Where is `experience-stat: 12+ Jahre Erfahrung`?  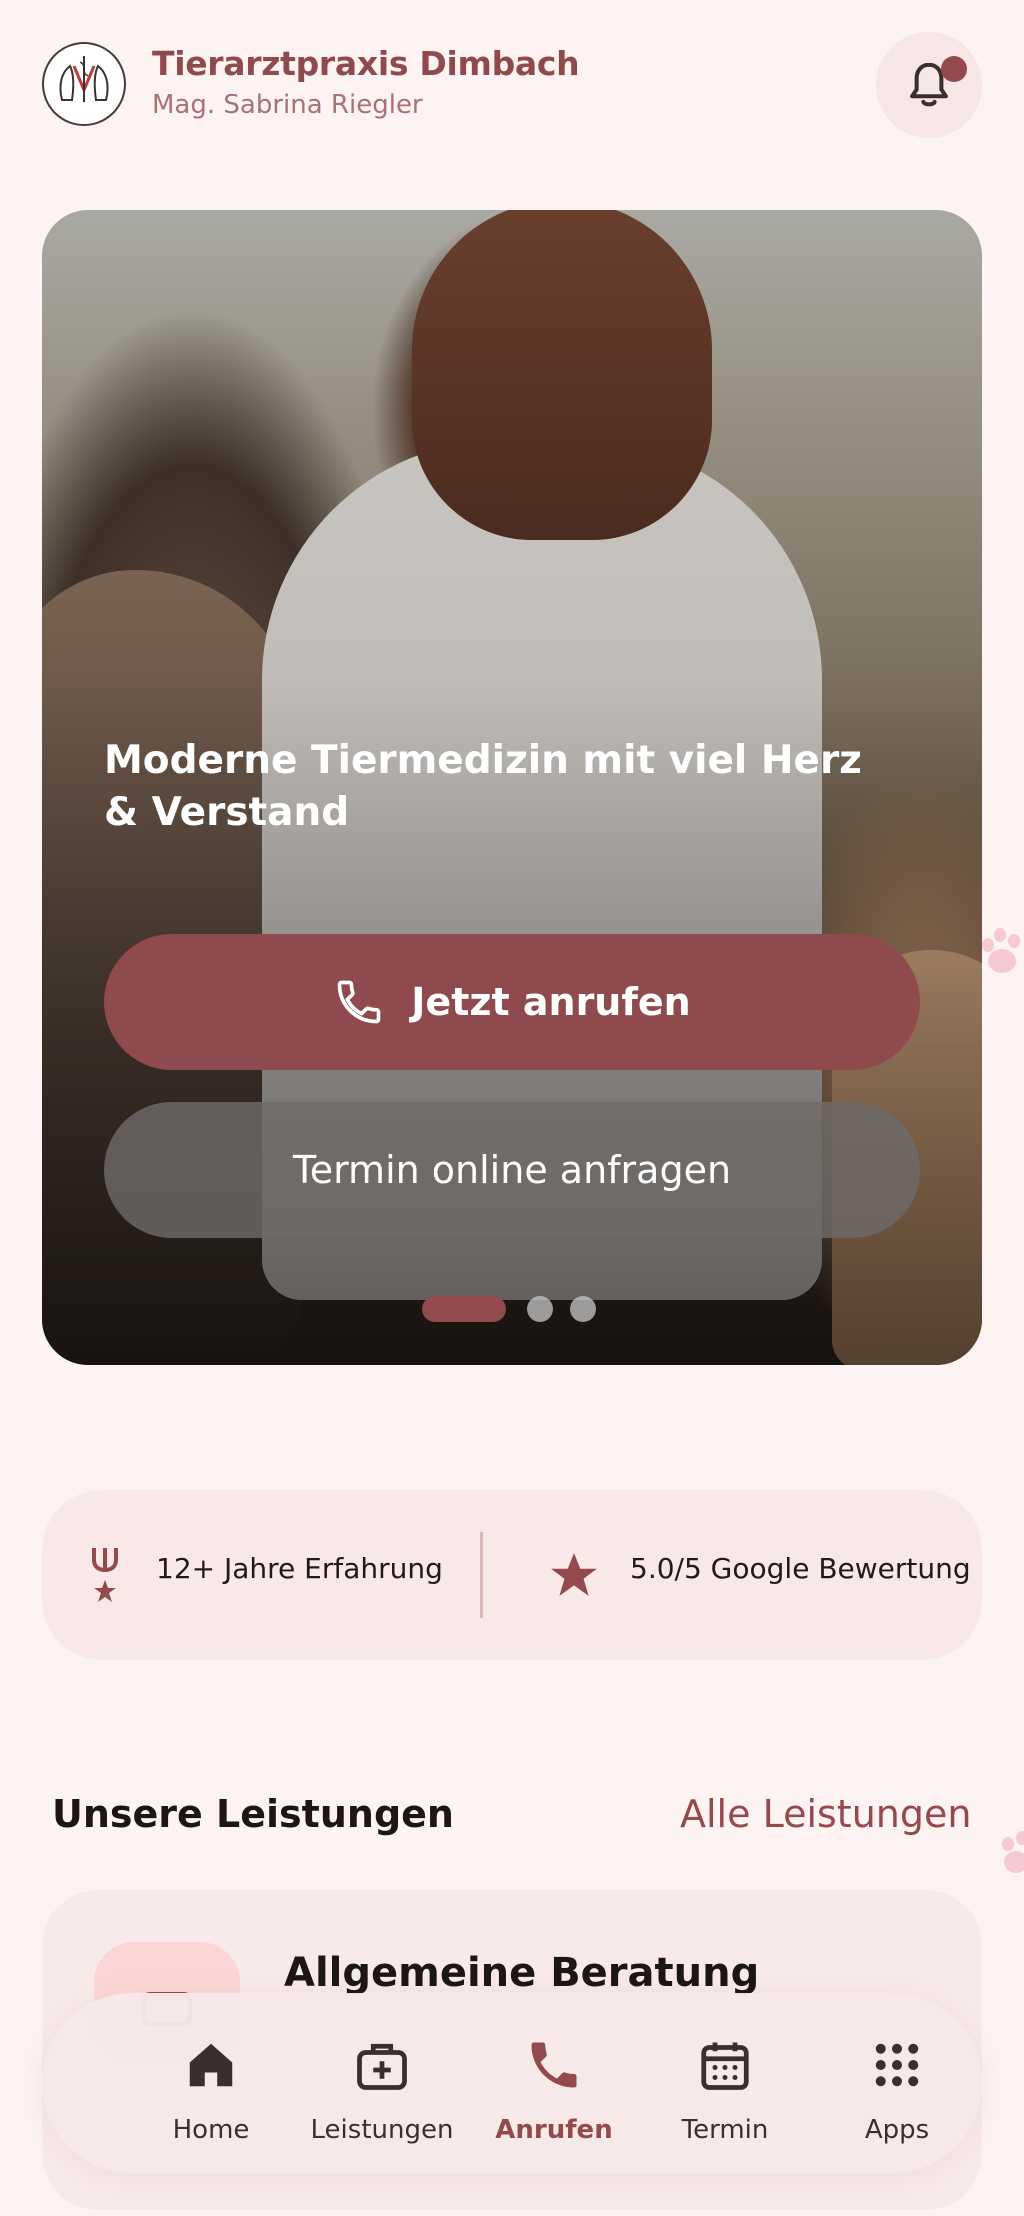
experience-stat: 12+ Jahre Erfahrung is located at coordinates (299, 1568).